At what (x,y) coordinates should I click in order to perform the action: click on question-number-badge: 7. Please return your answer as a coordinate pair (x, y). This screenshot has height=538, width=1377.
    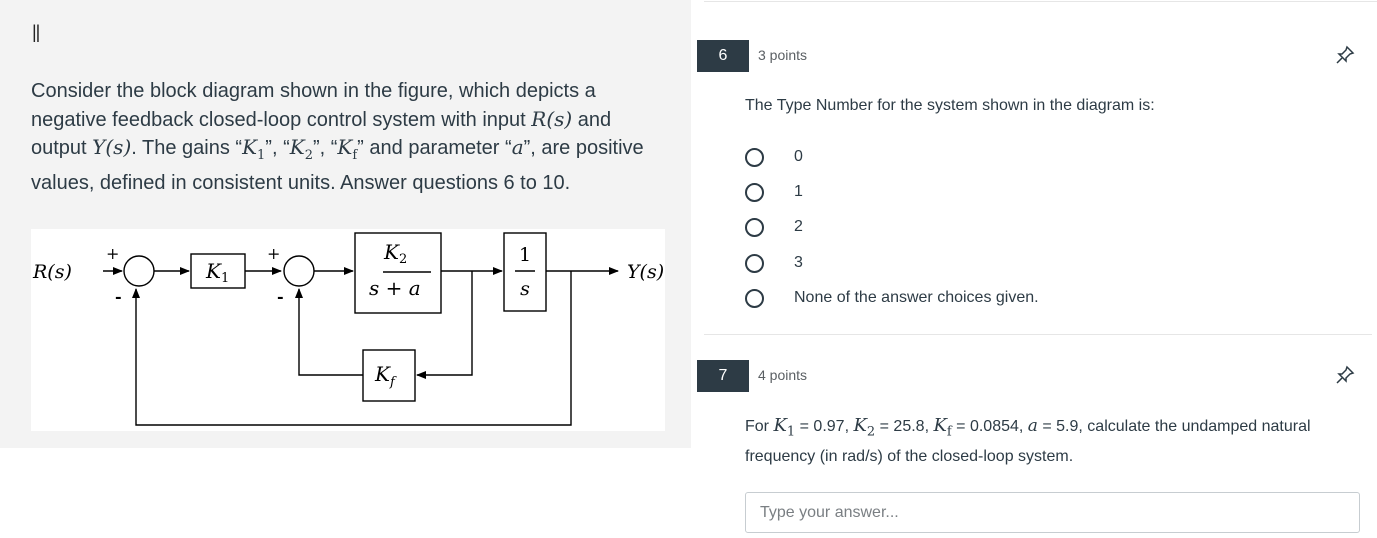
    Looking at the image, I should click on (723, 376).